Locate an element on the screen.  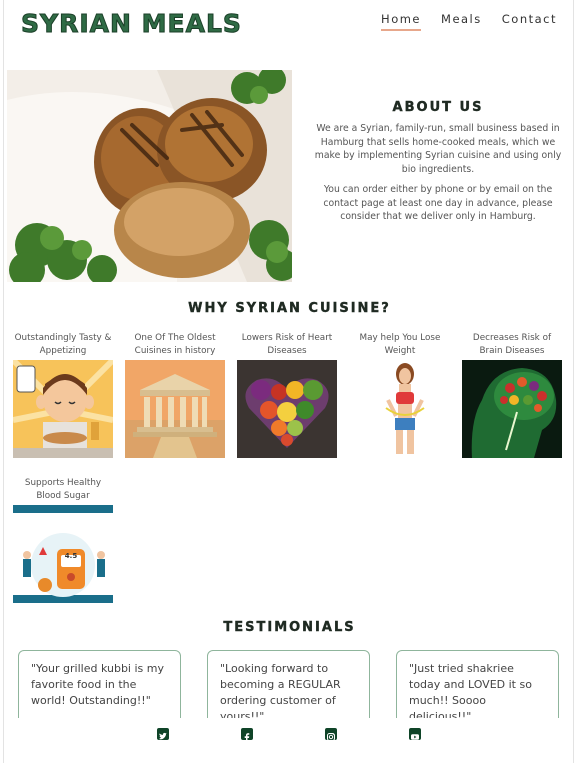
nav-home-link: Home is located at coordinates (401, 21).